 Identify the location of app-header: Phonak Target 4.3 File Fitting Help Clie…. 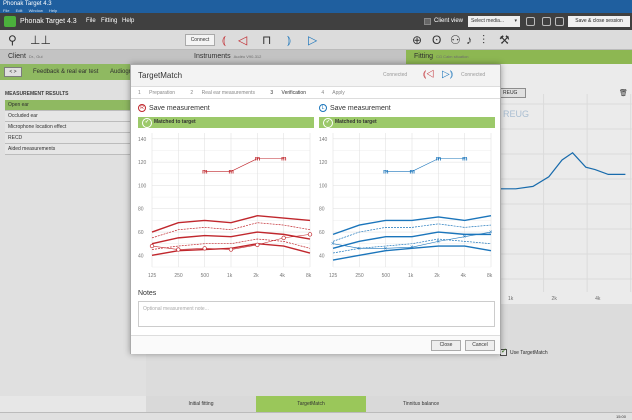
(316, 21).